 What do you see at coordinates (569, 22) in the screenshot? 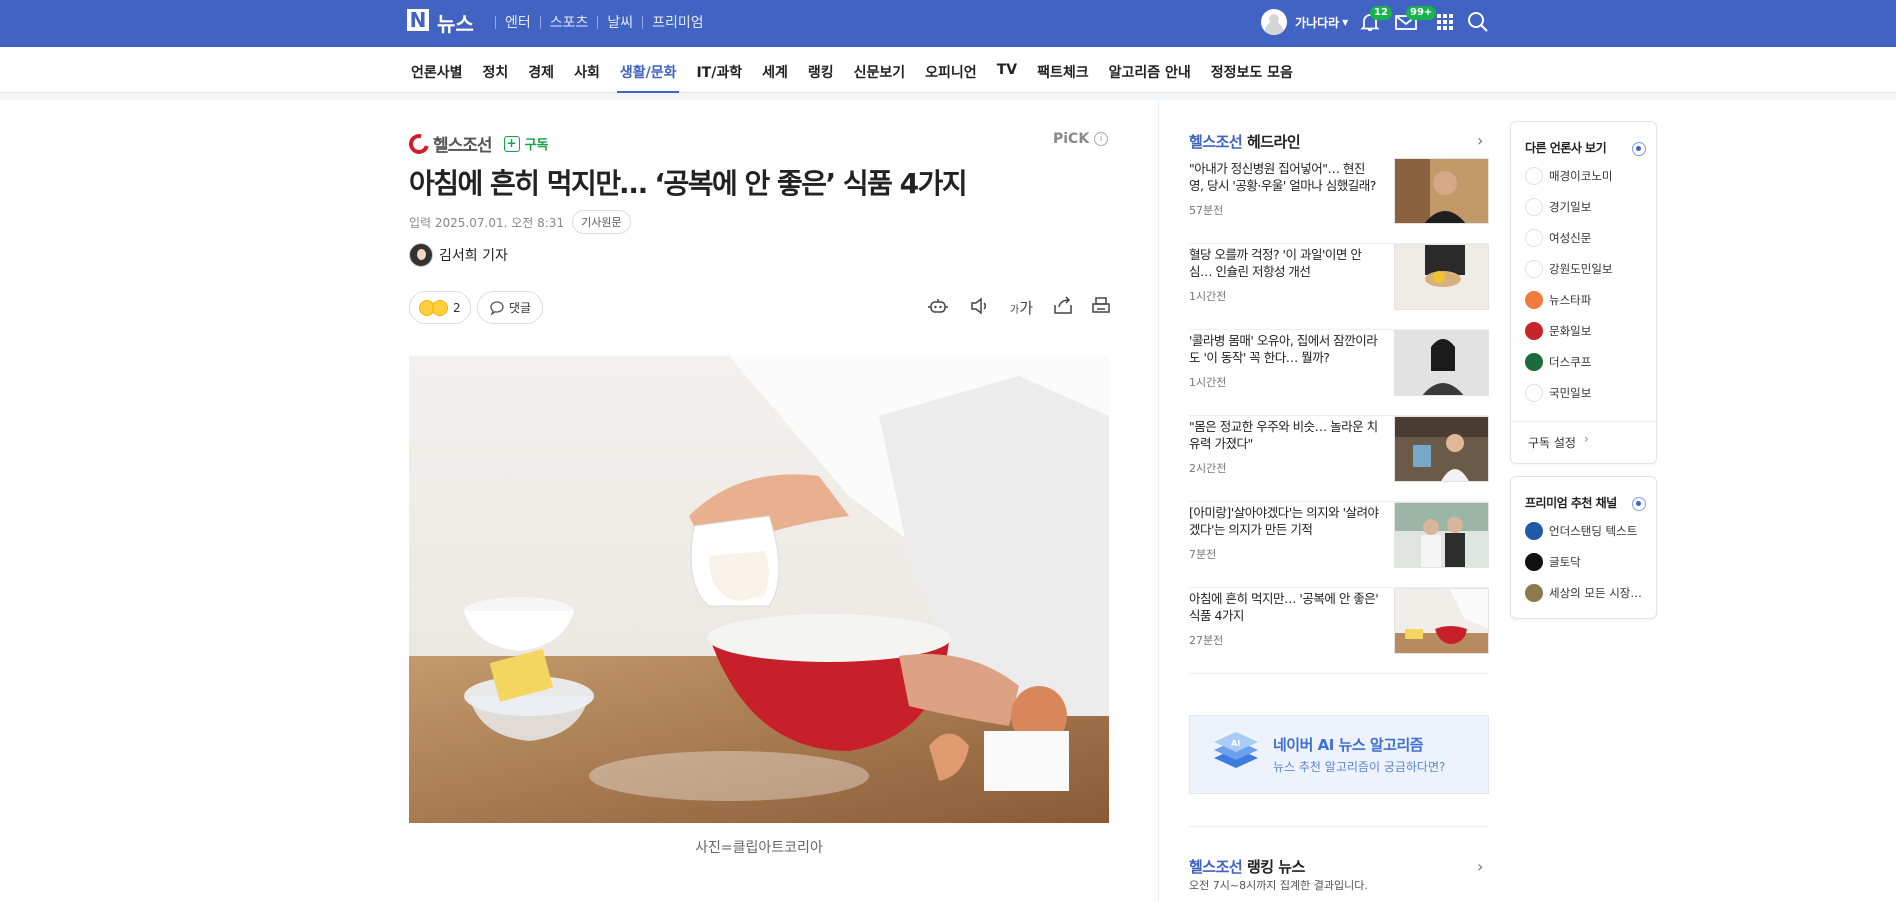
I see `top-nav-sports: 스포츠` at bounding box center [569, 22].